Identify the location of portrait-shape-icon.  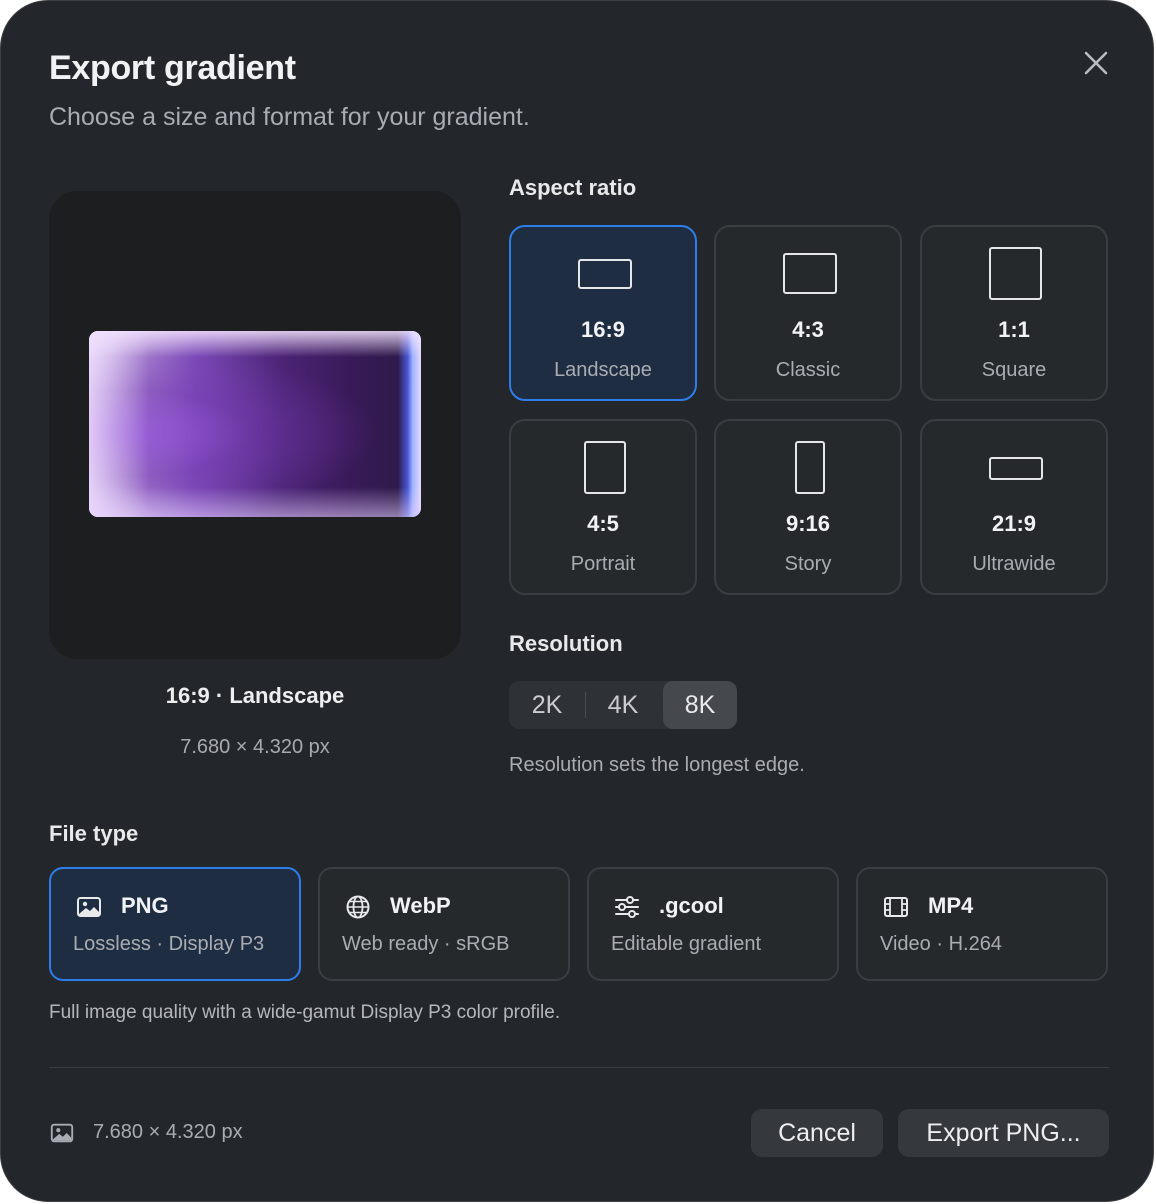
(605, 467).